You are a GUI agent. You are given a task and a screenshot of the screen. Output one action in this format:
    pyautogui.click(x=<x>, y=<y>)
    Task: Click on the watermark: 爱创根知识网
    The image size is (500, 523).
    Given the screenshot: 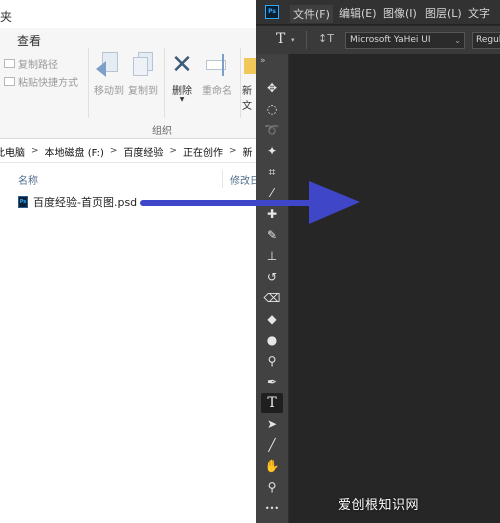 What is the action you would take?
    pyautogui.click(x=379, y=505)
    